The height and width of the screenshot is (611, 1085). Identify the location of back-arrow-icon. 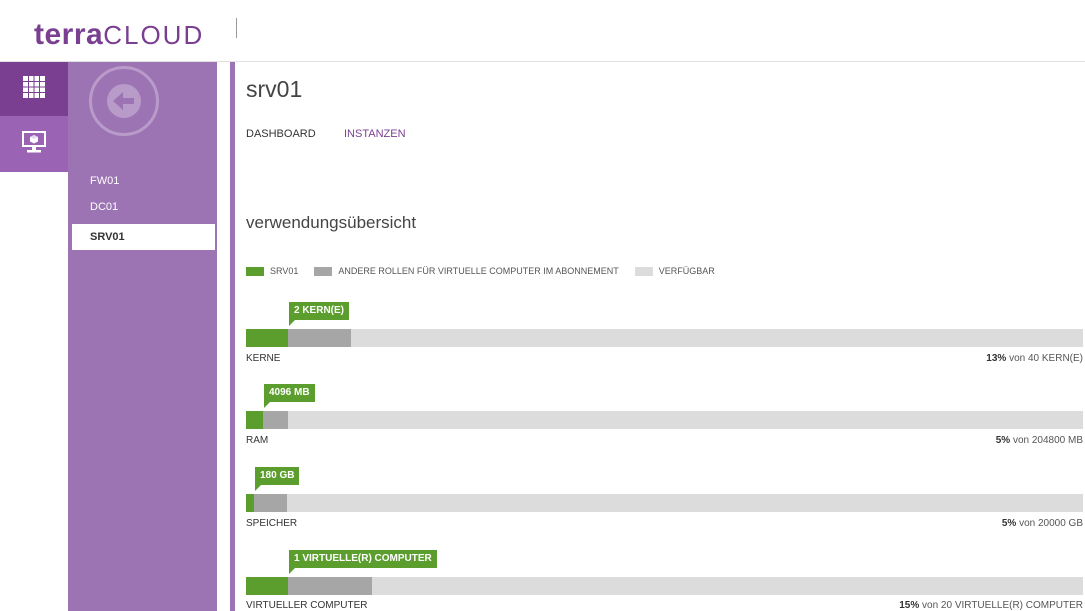
(124, 101).